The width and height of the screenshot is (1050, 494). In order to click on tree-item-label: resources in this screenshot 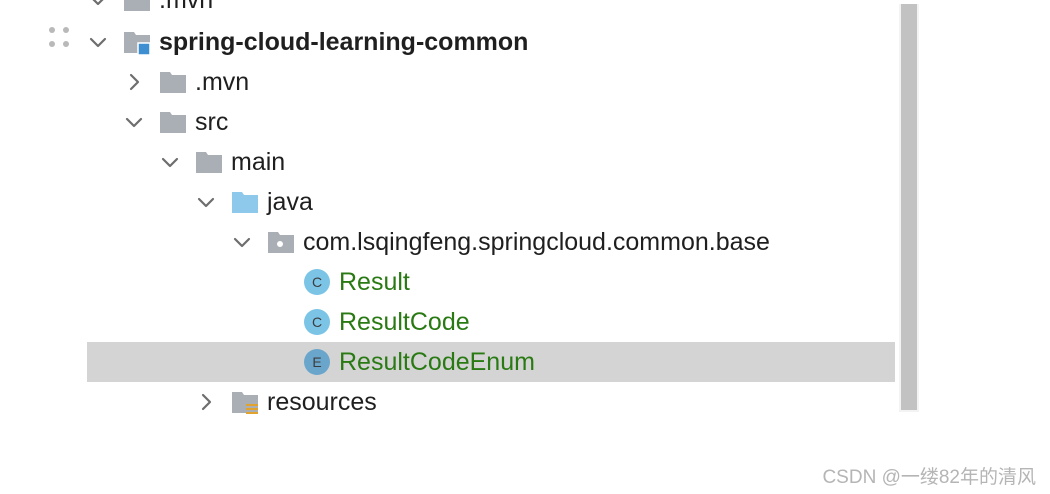, I will do `click(322, 402)`.